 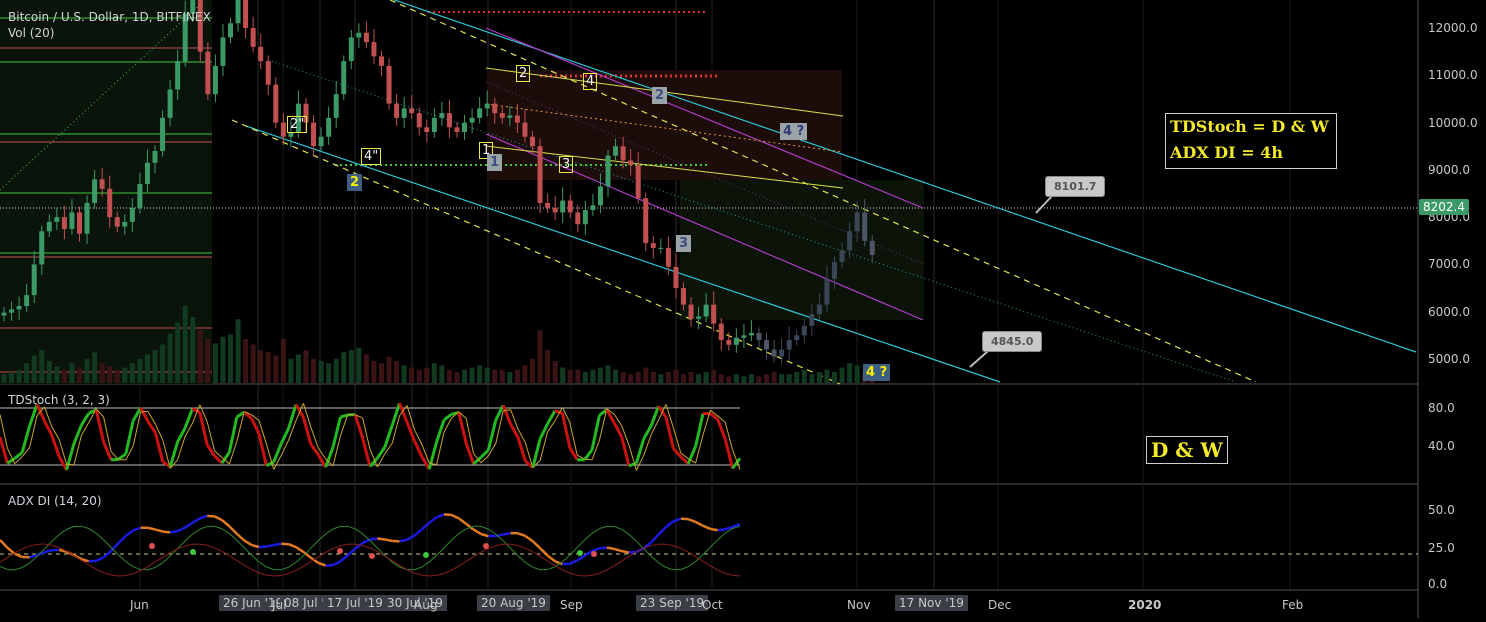 What do you see at coordinates (106, 192) in the screenshot?
I see `shaded-zone` at bounding box center [106, 192].